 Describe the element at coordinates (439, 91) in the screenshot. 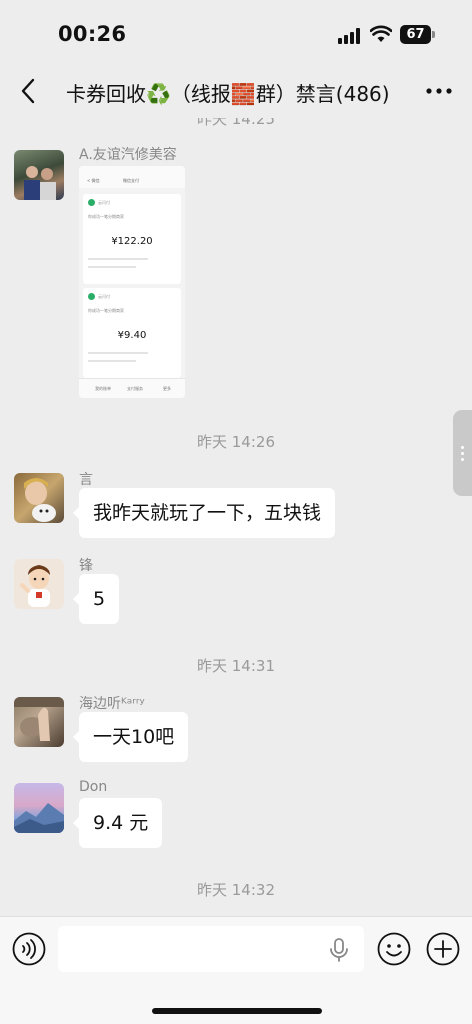

I see `more-options-icon` at that location.